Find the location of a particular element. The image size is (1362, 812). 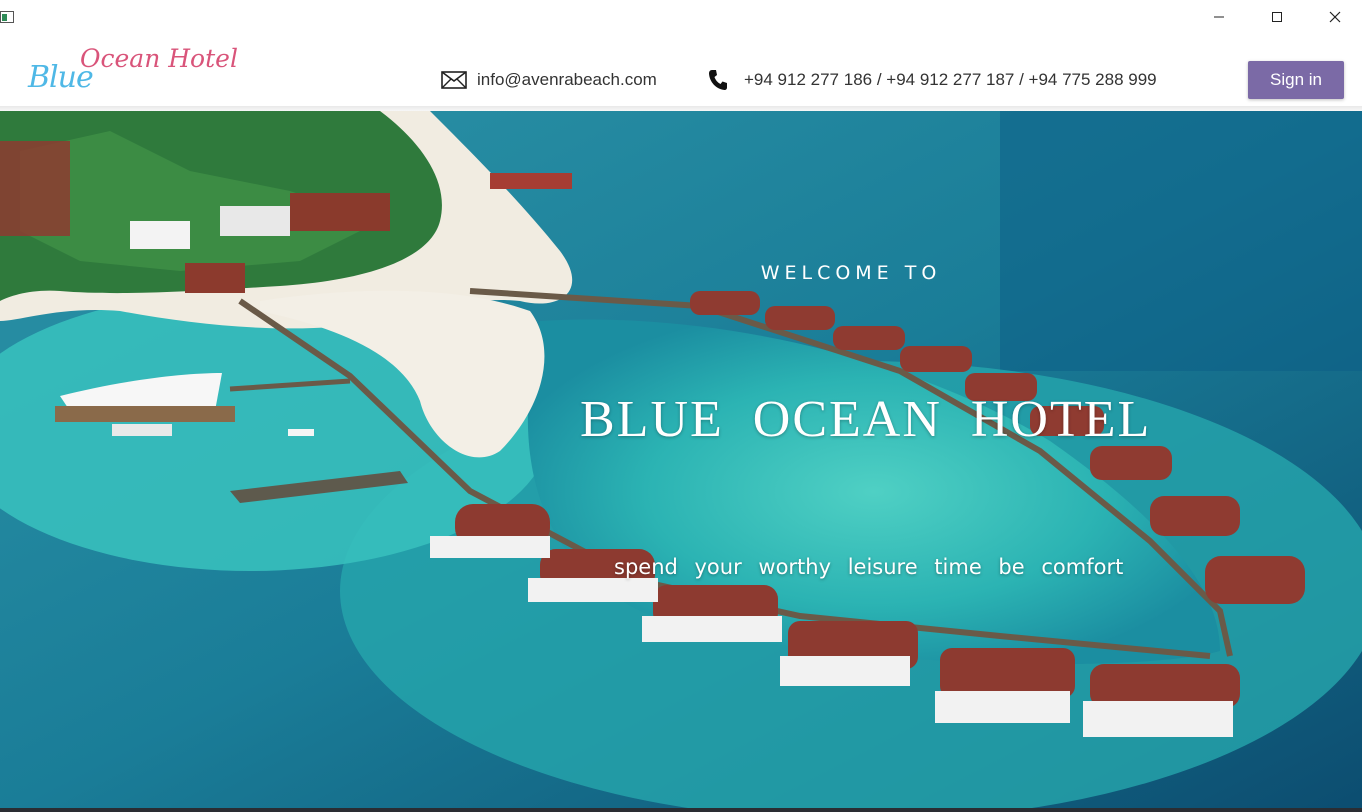

close-icon is located at coordinates (1335, 17).